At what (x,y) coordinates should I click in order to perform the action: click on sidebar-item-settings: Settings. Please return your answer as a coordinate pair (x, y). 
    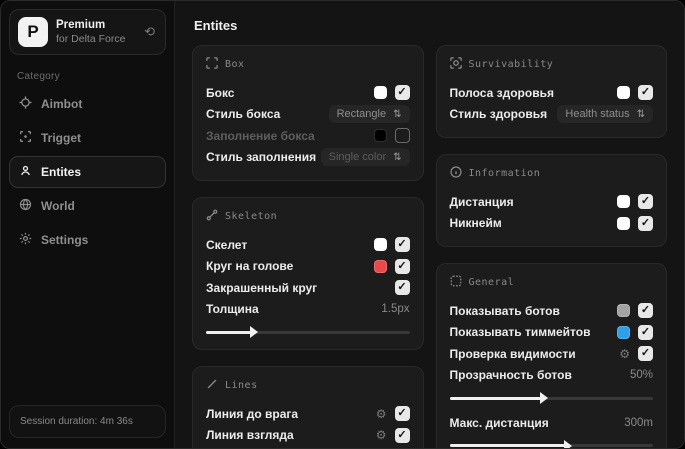
    Looking at the image, I should click on (87, 240).